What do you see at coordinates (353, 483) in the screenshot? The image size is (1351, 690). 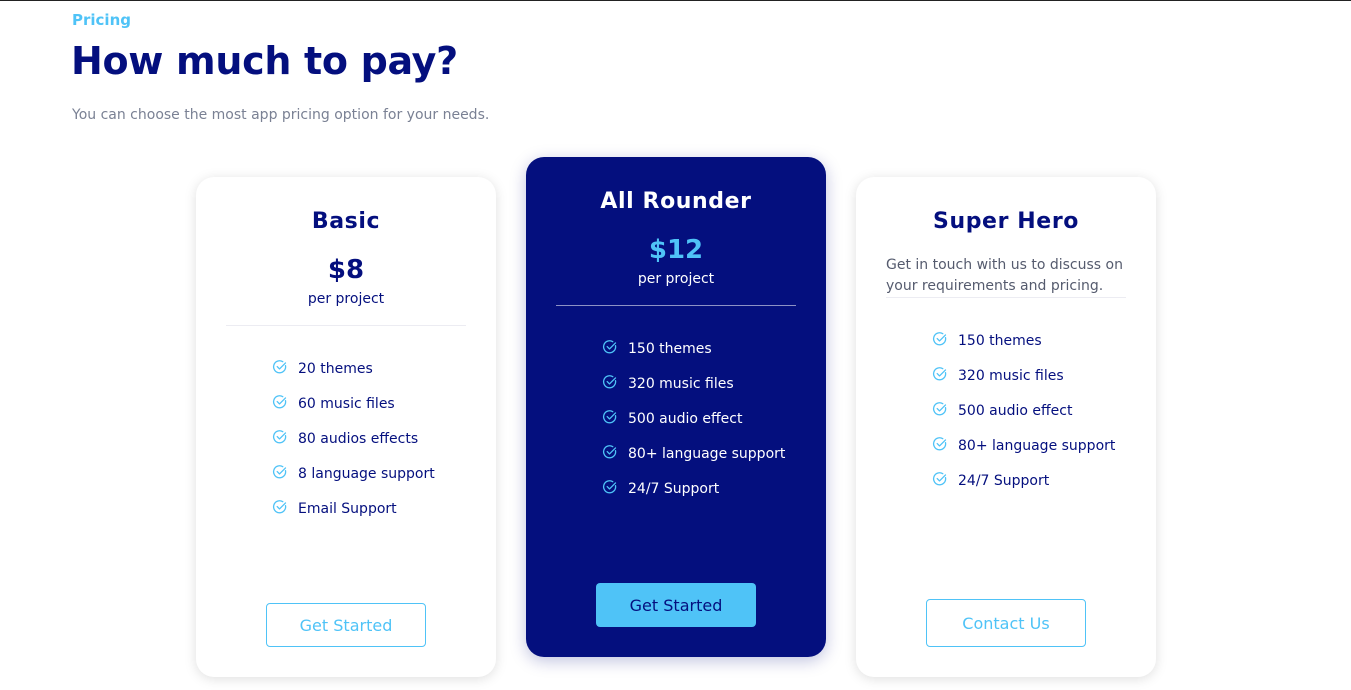 I see `feature-item: 8 language support` at bounding box center [353, 483].